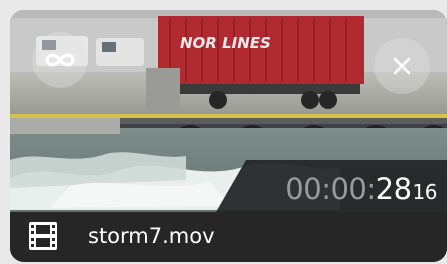  Describe the element at coordinates (393, 189) in the screenshot. I see `timecode-seconds: 28` at that location.